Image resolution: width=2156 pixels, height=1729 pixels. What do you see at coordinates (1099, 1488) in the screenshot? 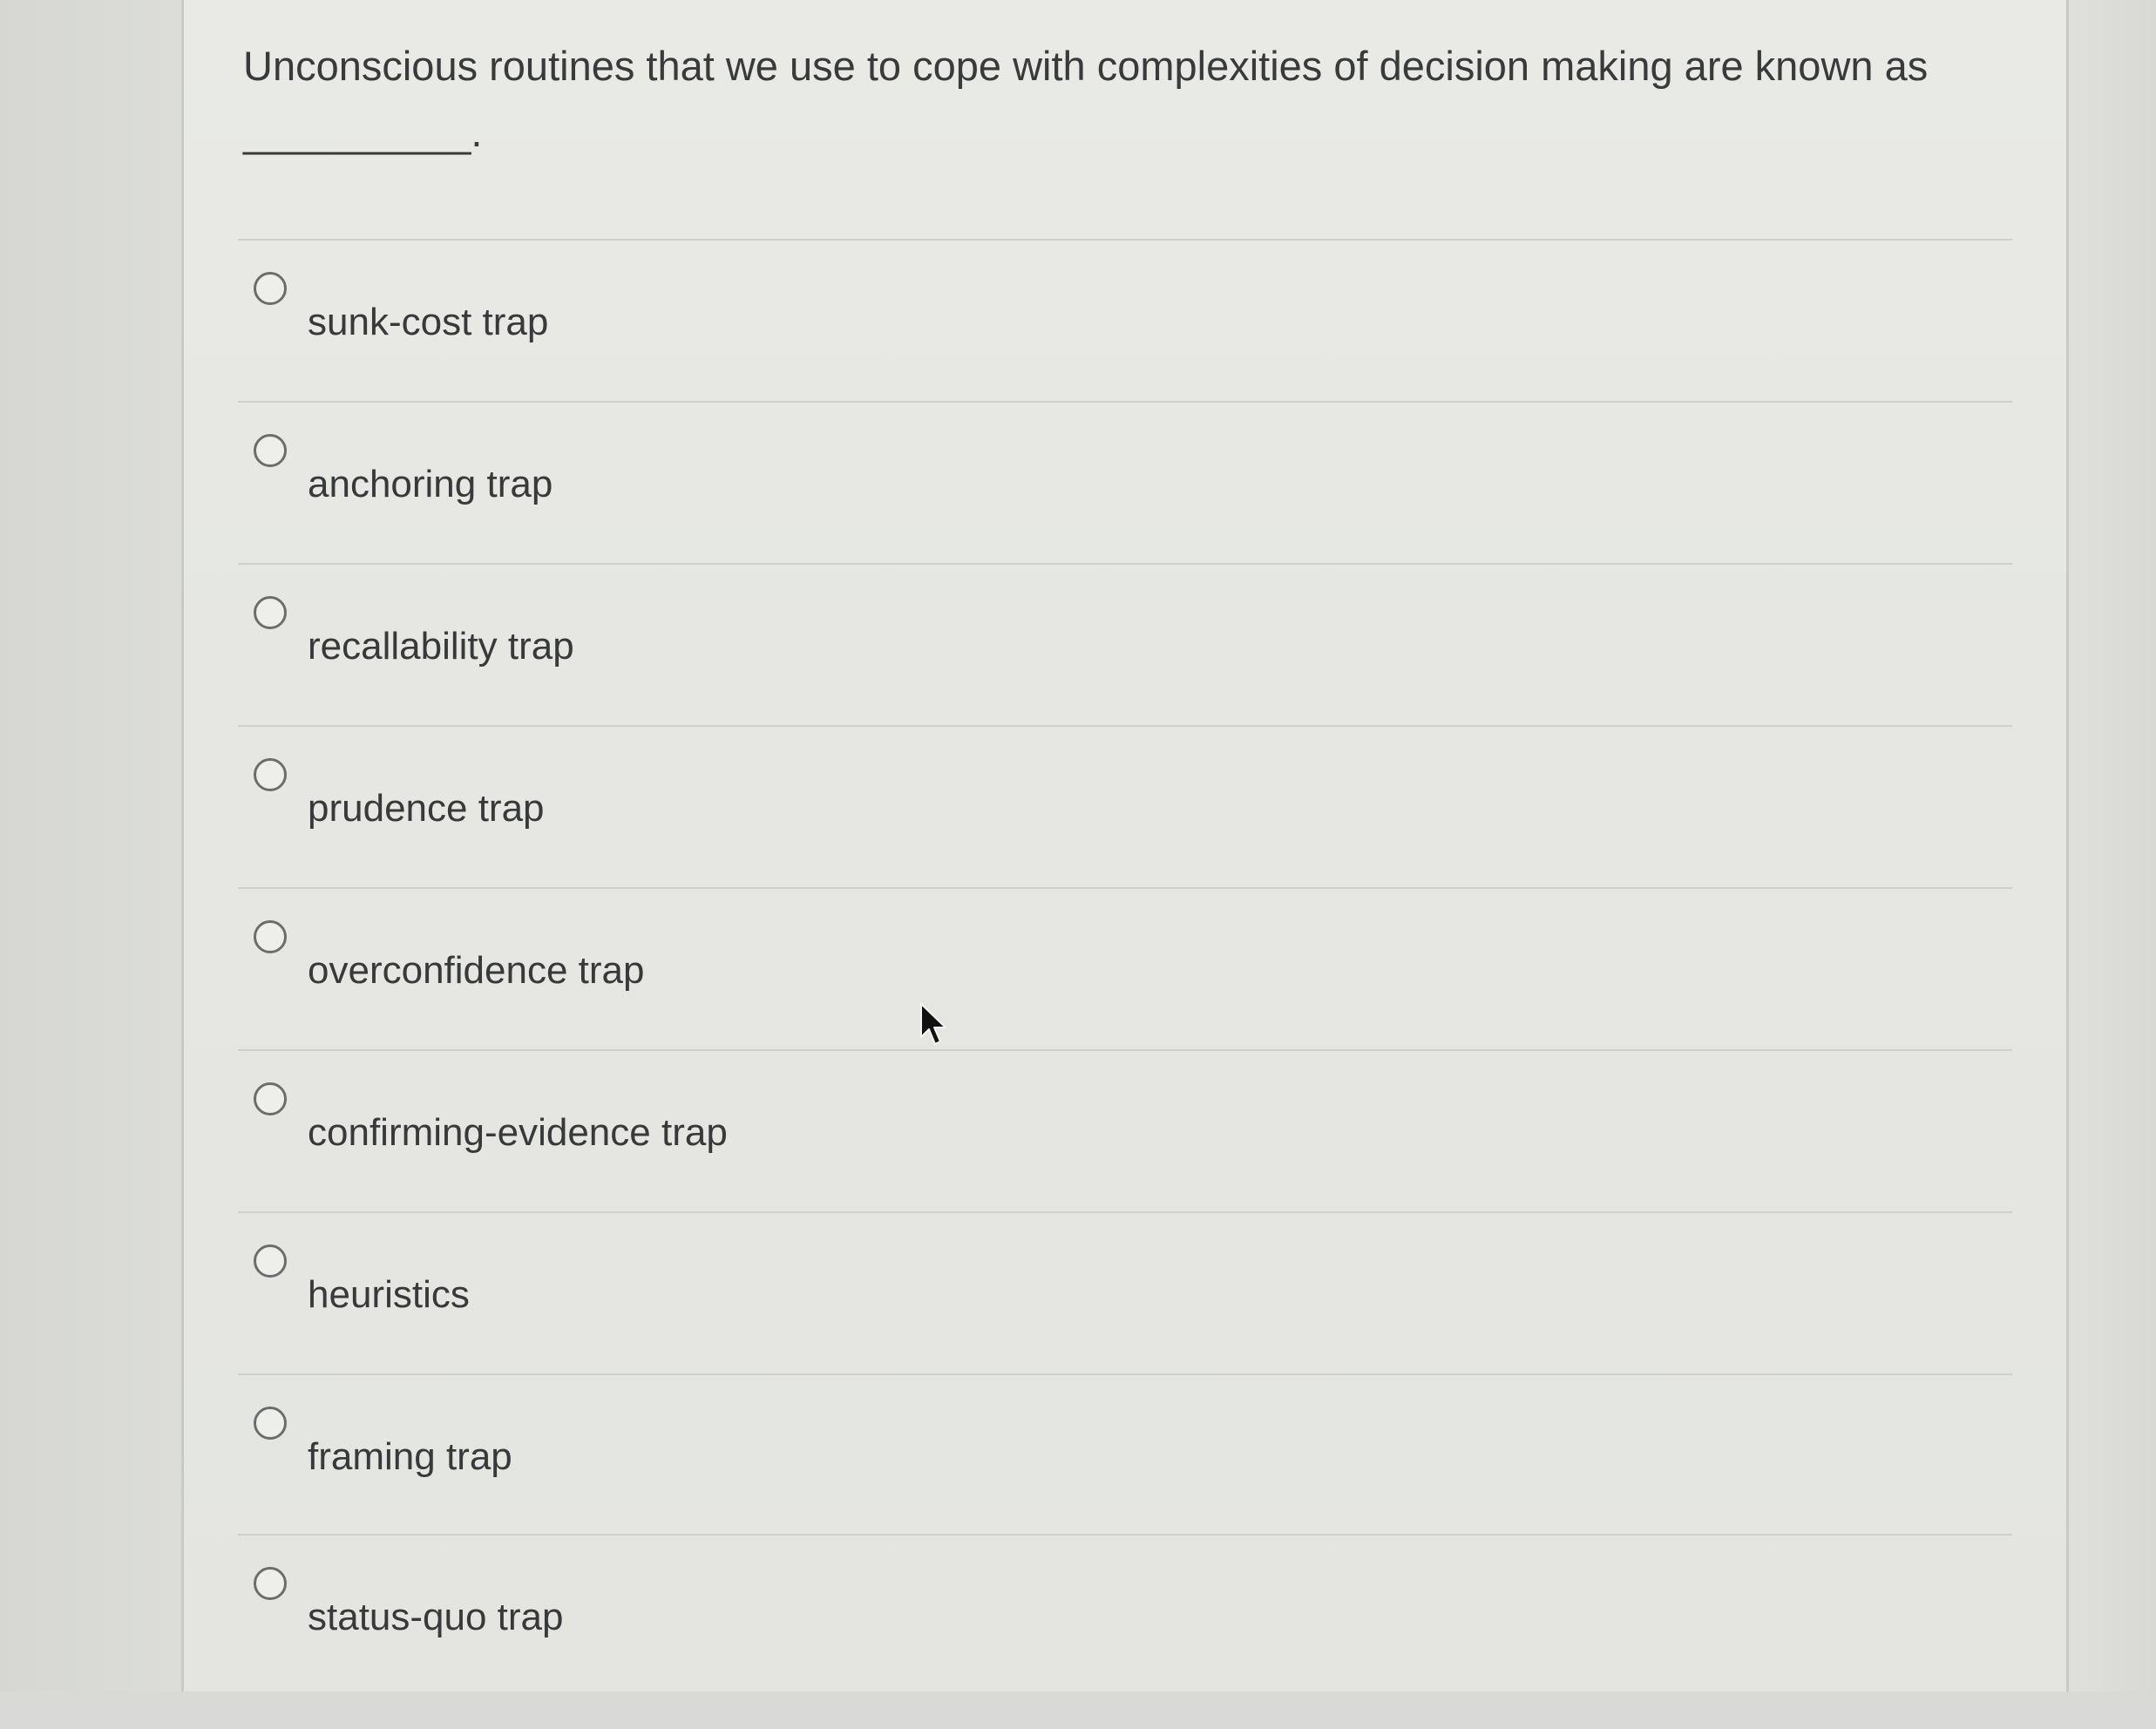
I see `answer-option-framing-trap: framing trap` at bounding box center [1099, 1488].